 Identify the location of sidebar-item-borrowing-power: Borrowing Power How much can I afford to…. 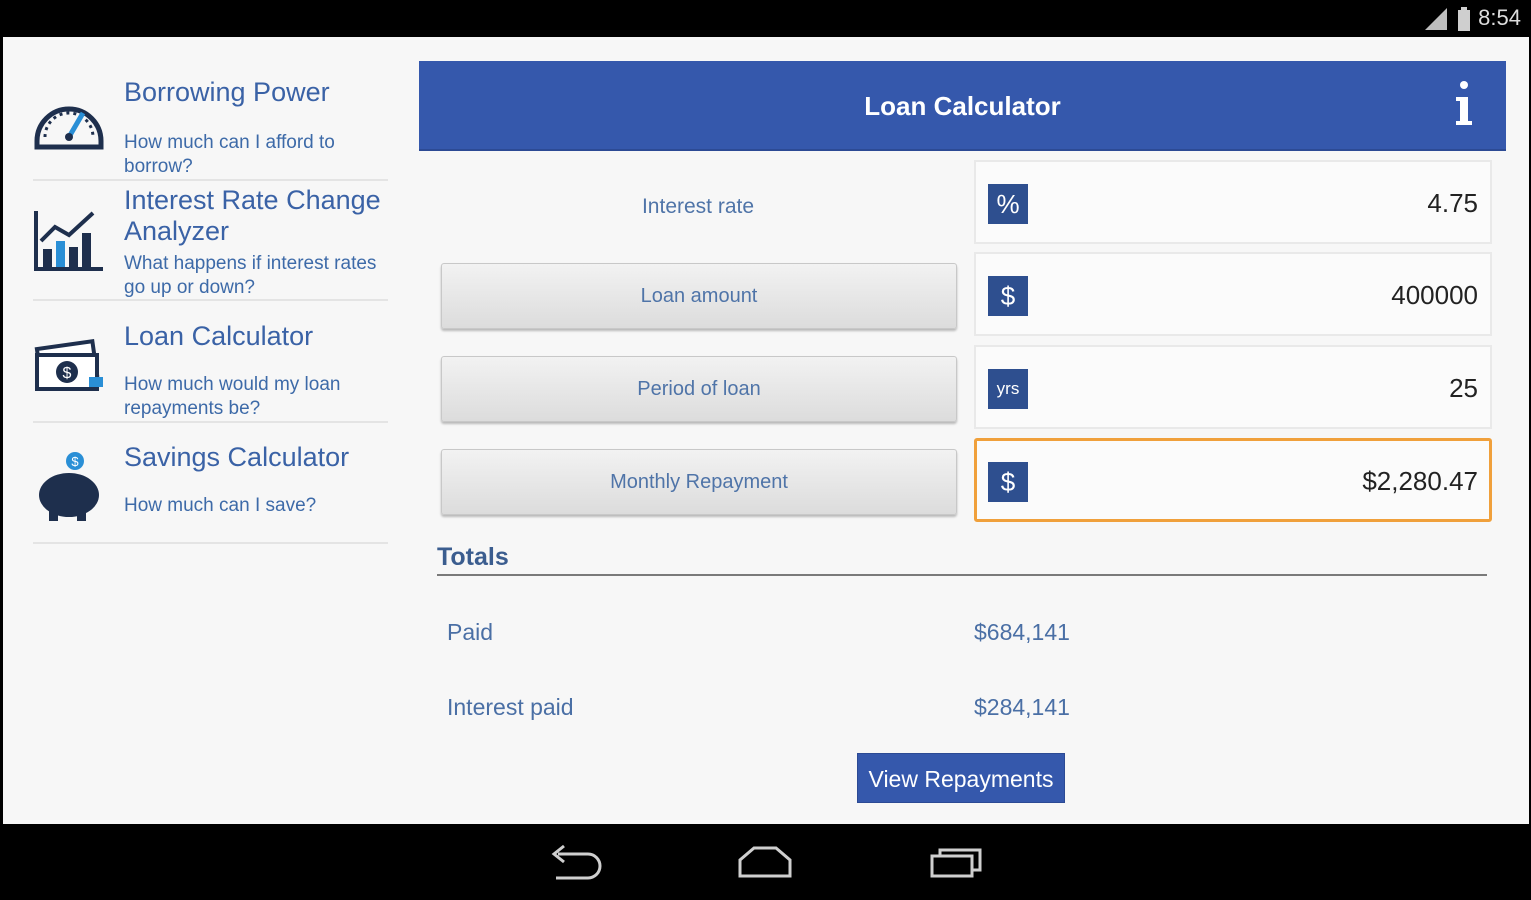
(210, 126).